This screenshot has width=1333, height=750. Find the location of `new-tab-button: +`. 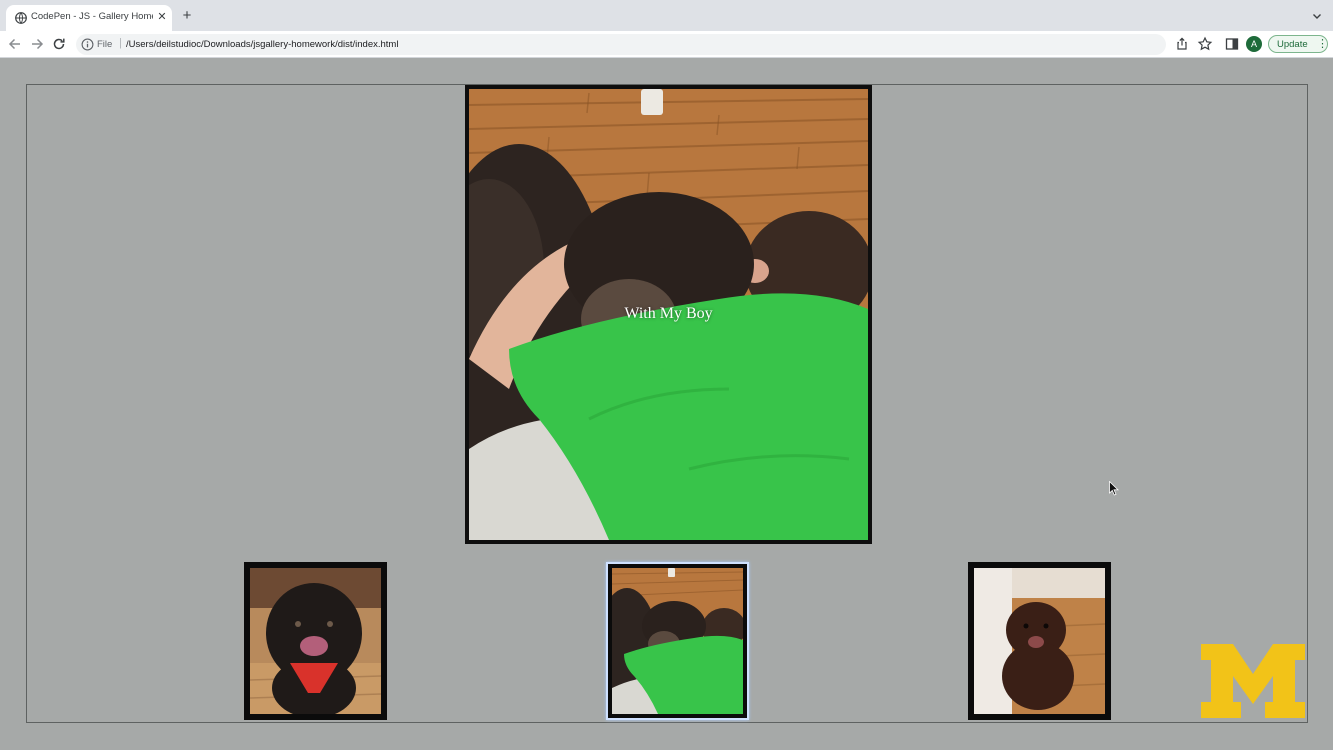

new-tab-button: + is located at coordinates (187, 15).